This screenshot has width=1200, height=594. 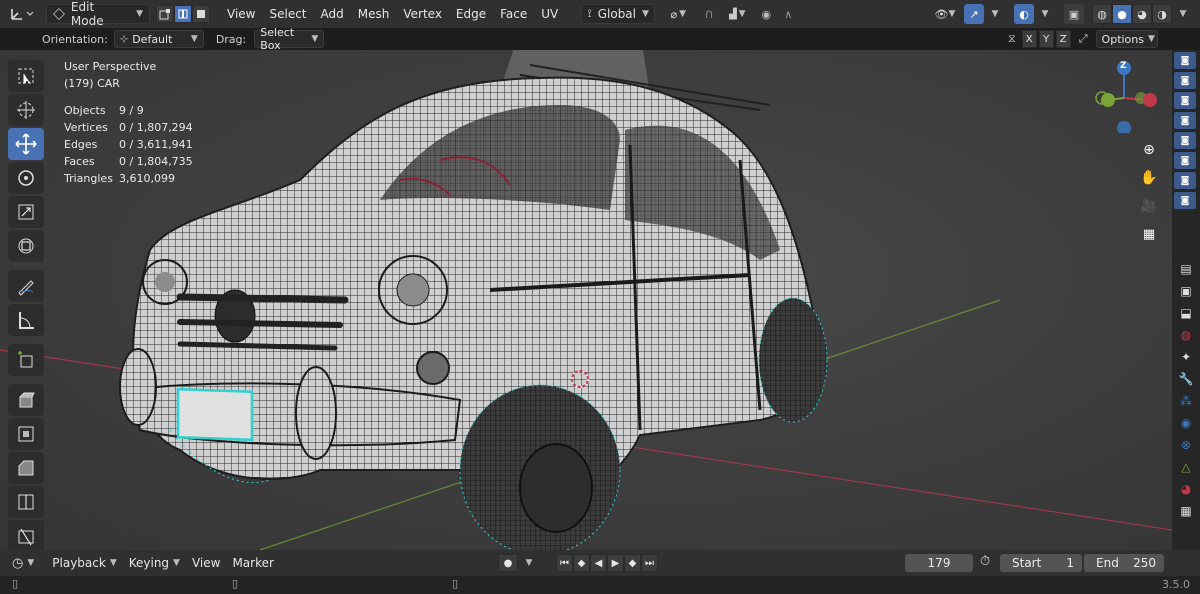 What do you see at coordinates (788, 14) in the screenshot?
I see `falloff-dropdown: ∧` at bounding box center [788, 14].